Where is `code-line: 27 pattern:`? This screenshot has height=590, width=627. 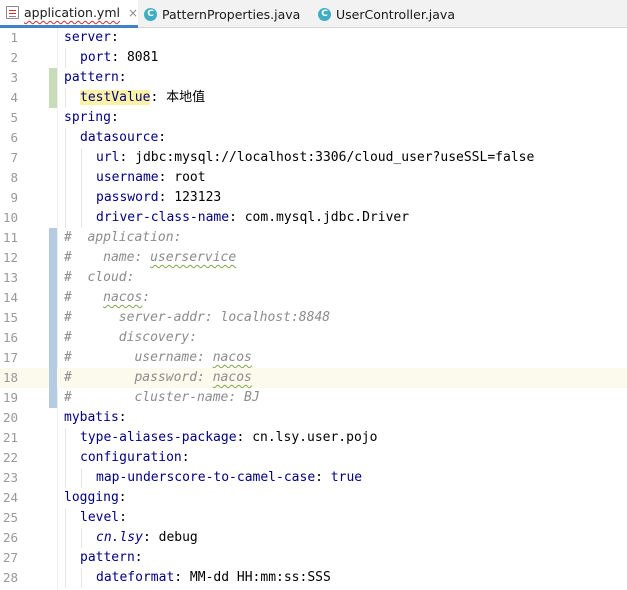
code-line: 27 pattern: is located at coordinates (313, 558).